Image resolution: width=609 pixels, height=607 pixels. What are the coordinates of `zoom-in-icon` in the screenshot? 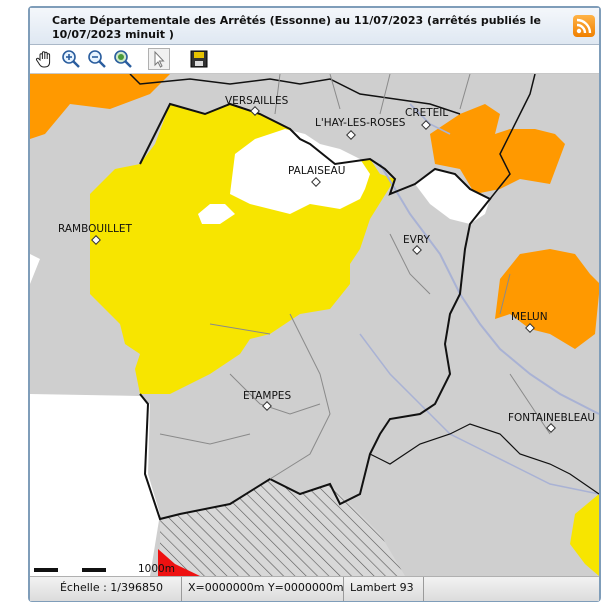 It's located at (71, 59).